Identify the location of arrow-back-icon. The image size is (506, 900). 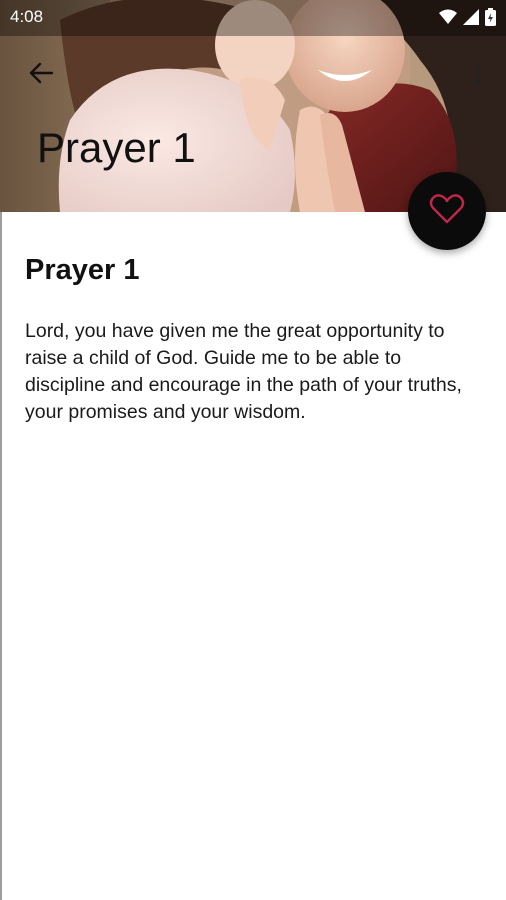
(41, 75).